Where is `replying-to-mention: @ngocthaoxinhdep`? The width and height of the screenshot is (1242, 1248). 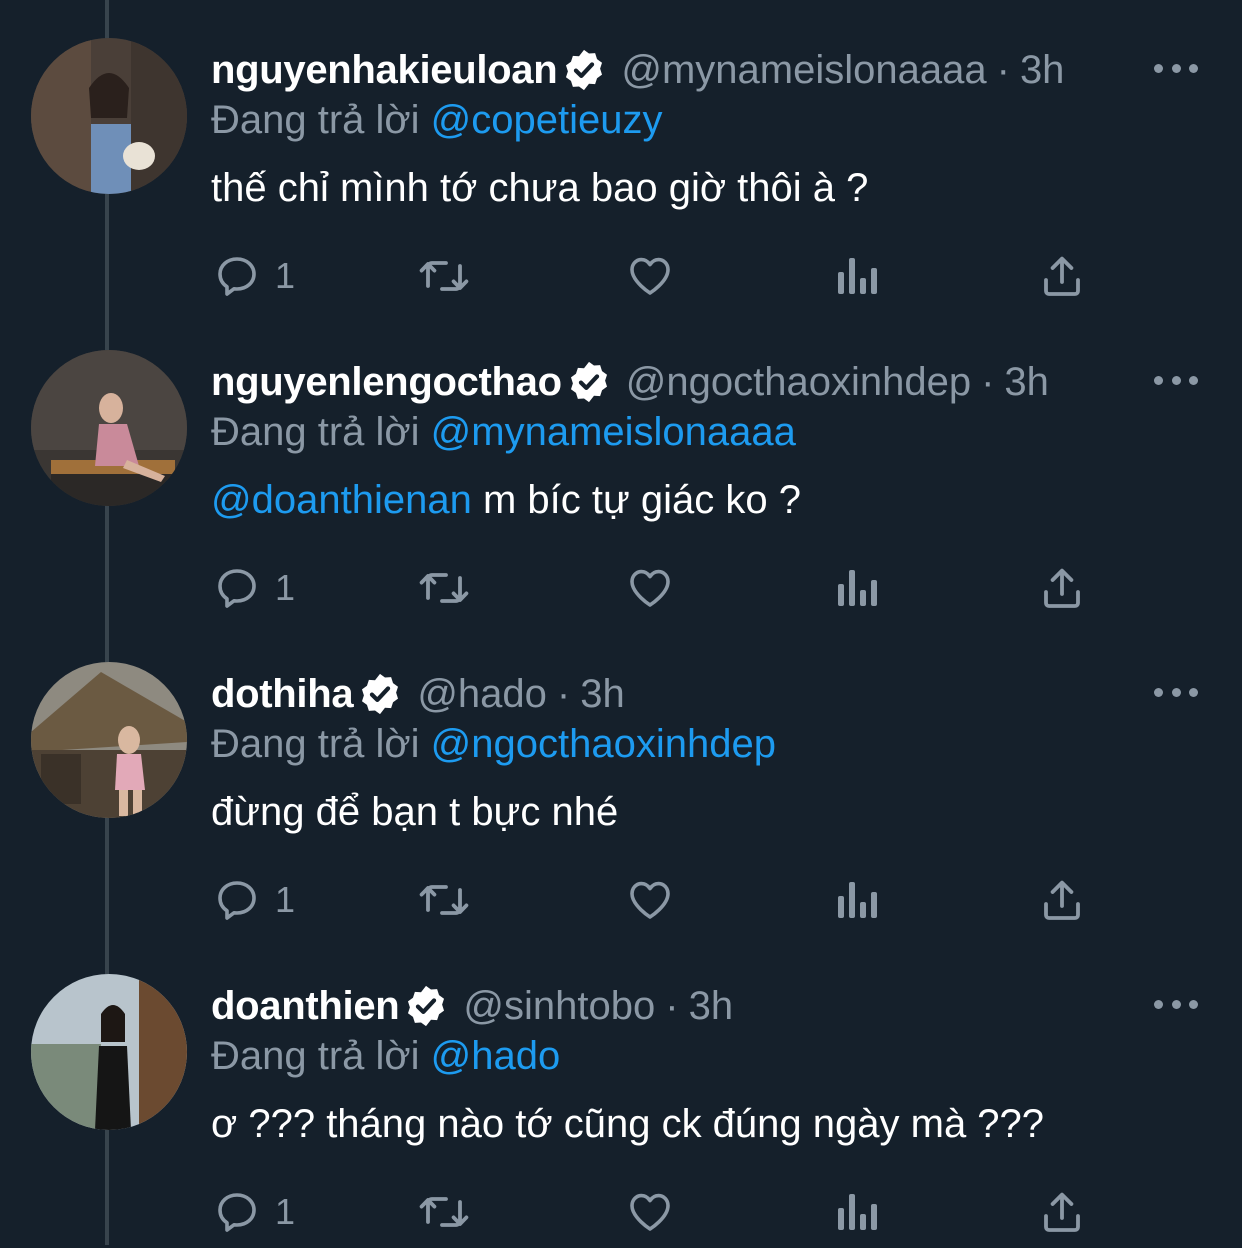 replying-to-mention: @ngocthaoxinhdep is located at coordinates (603, 744).